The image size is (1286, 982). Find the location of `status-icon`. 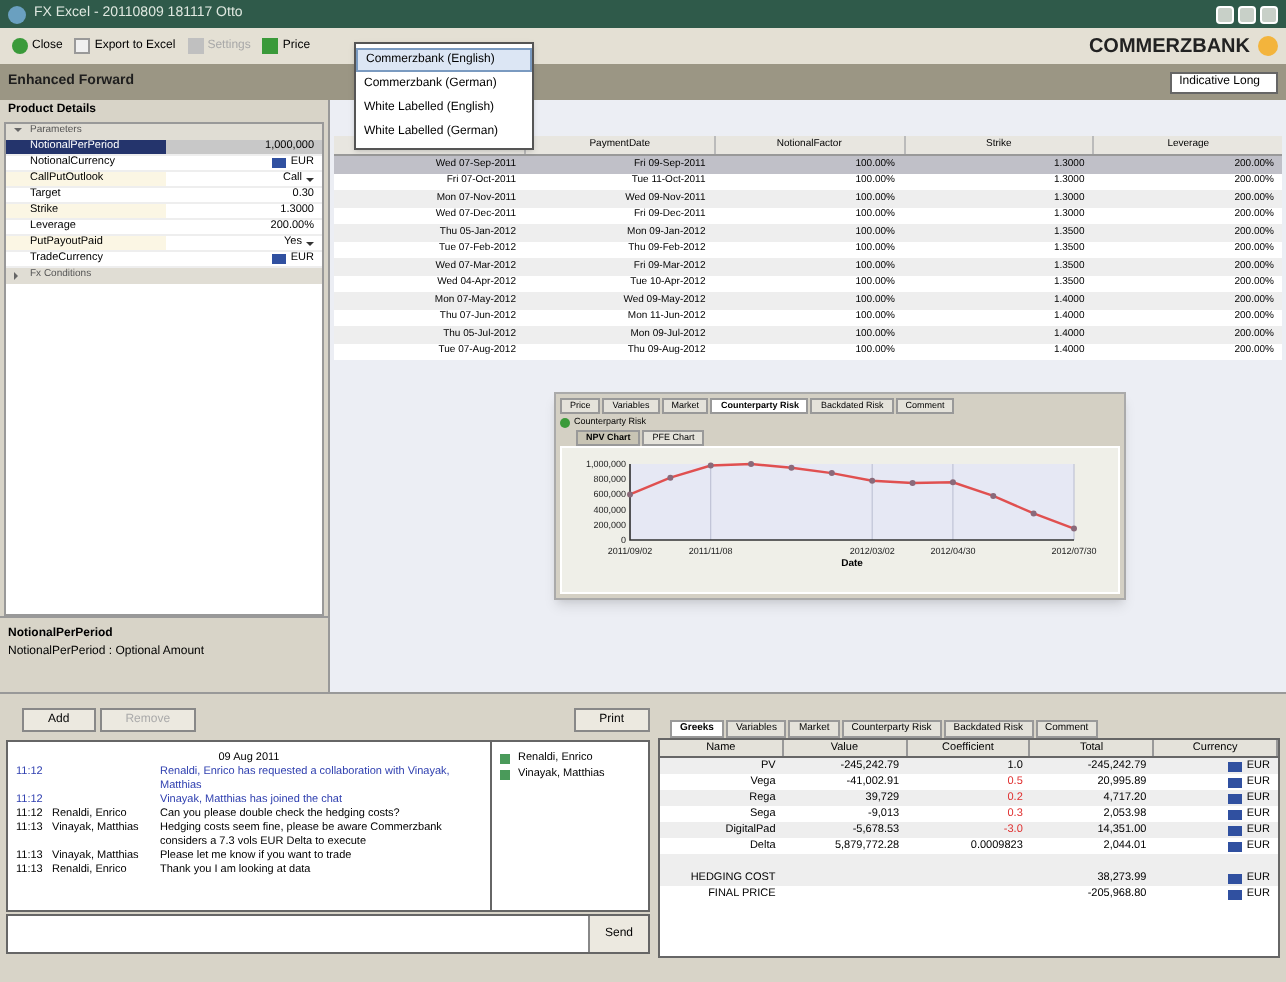

status-icon is located at coordinates (565, 422).